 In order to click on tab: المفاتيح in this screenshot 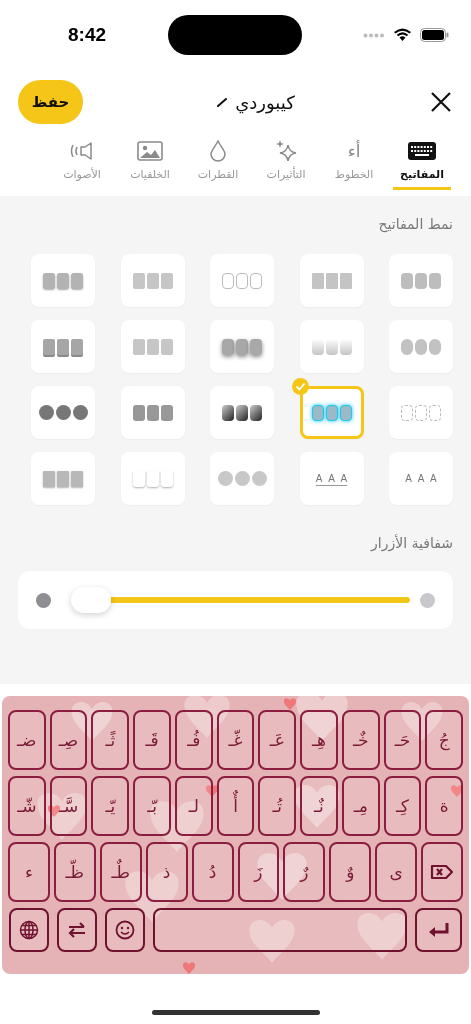, I will do `click(422, 165)`.